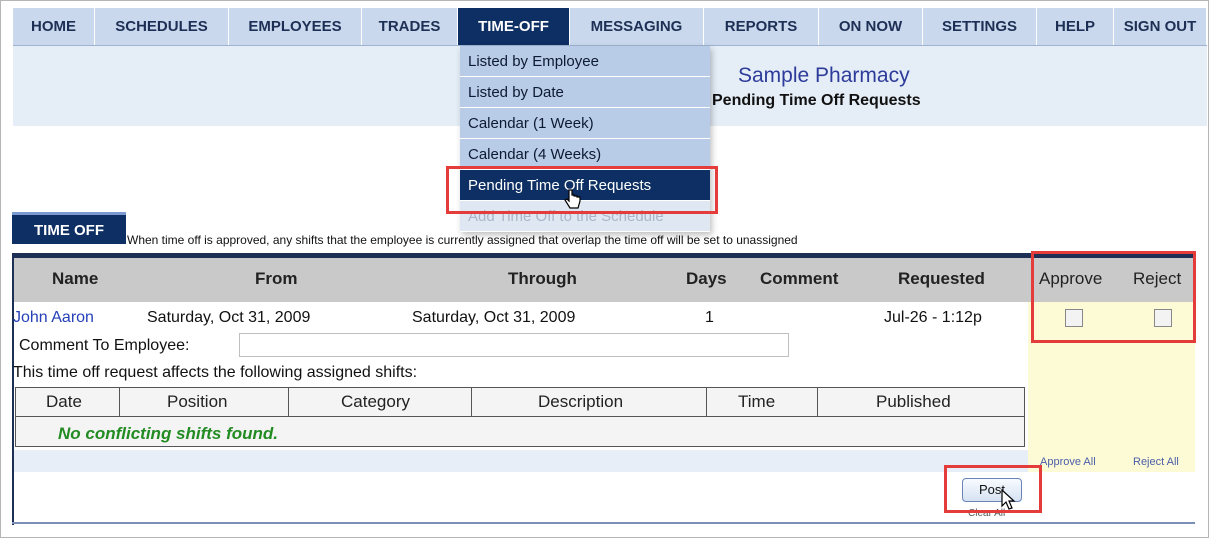  I want to click on col-through: Through, so click(542, 278).